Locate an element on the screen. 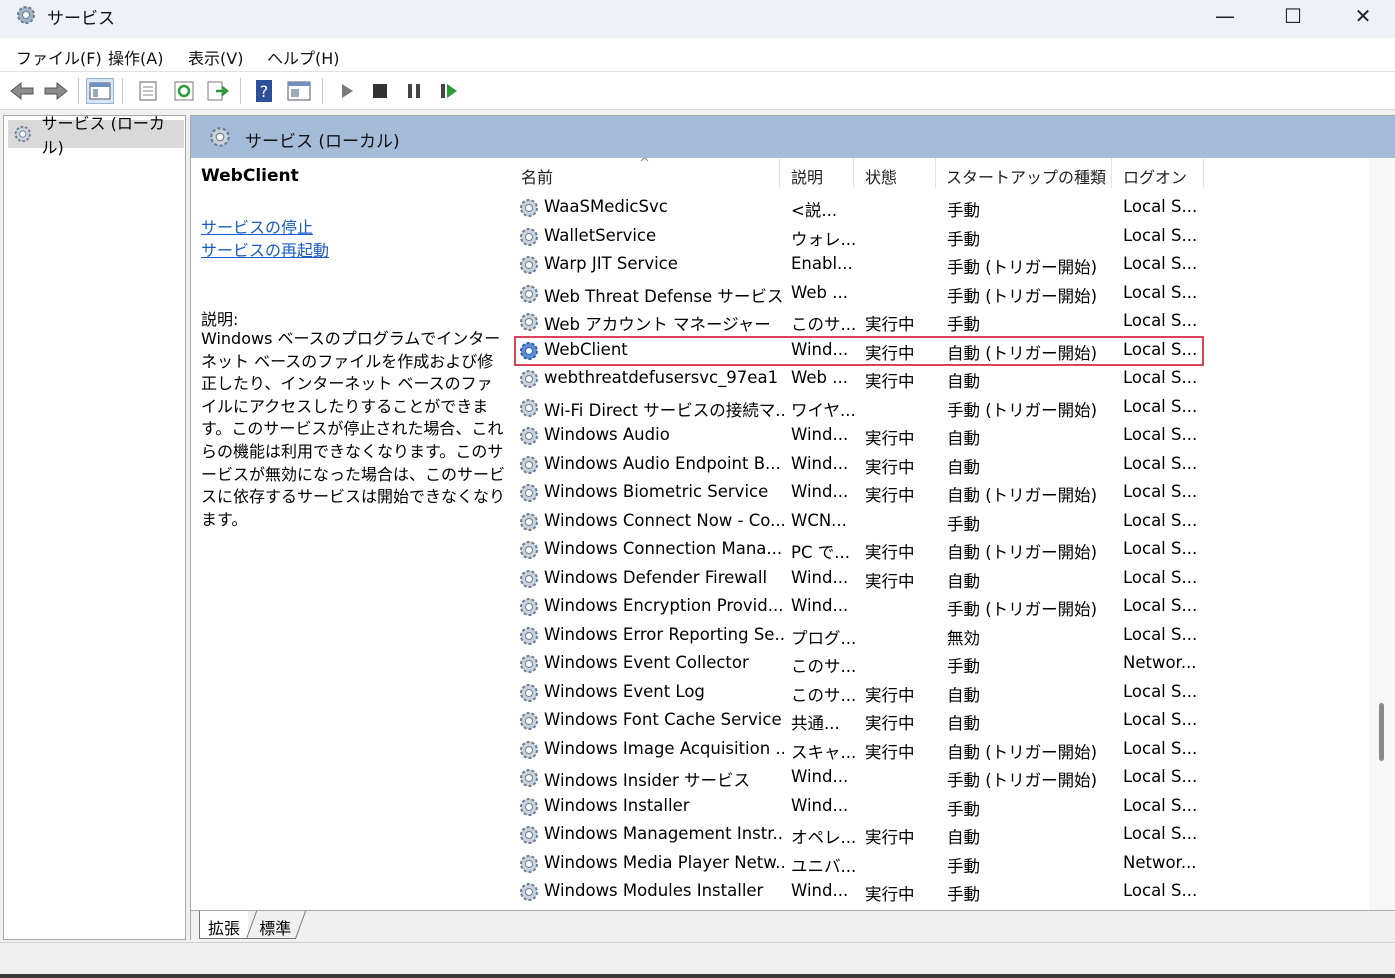 This screenshot has width=1395, height=978. tab-standard-label: 標準 is located at coordinates (275, 928).